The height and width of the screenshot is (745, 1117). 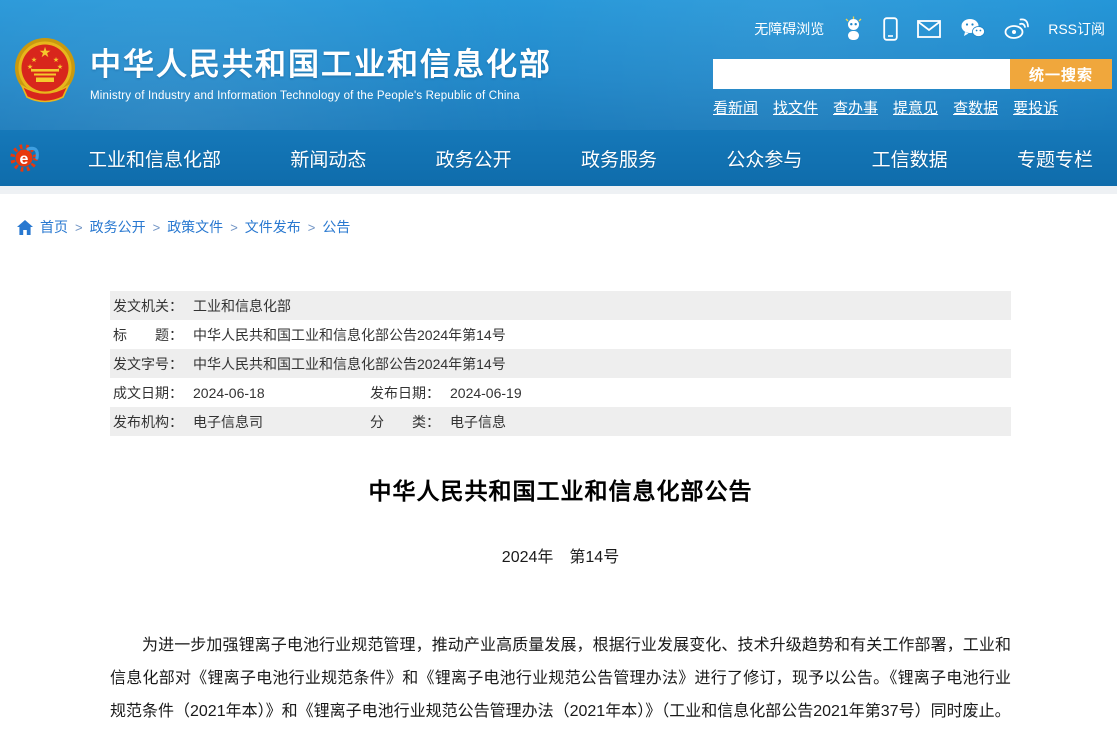 What do you see at coordinates (735, 107) in the screenshot?
I see `quick-link-news: 看新闻` at bounding box center [735, 107].